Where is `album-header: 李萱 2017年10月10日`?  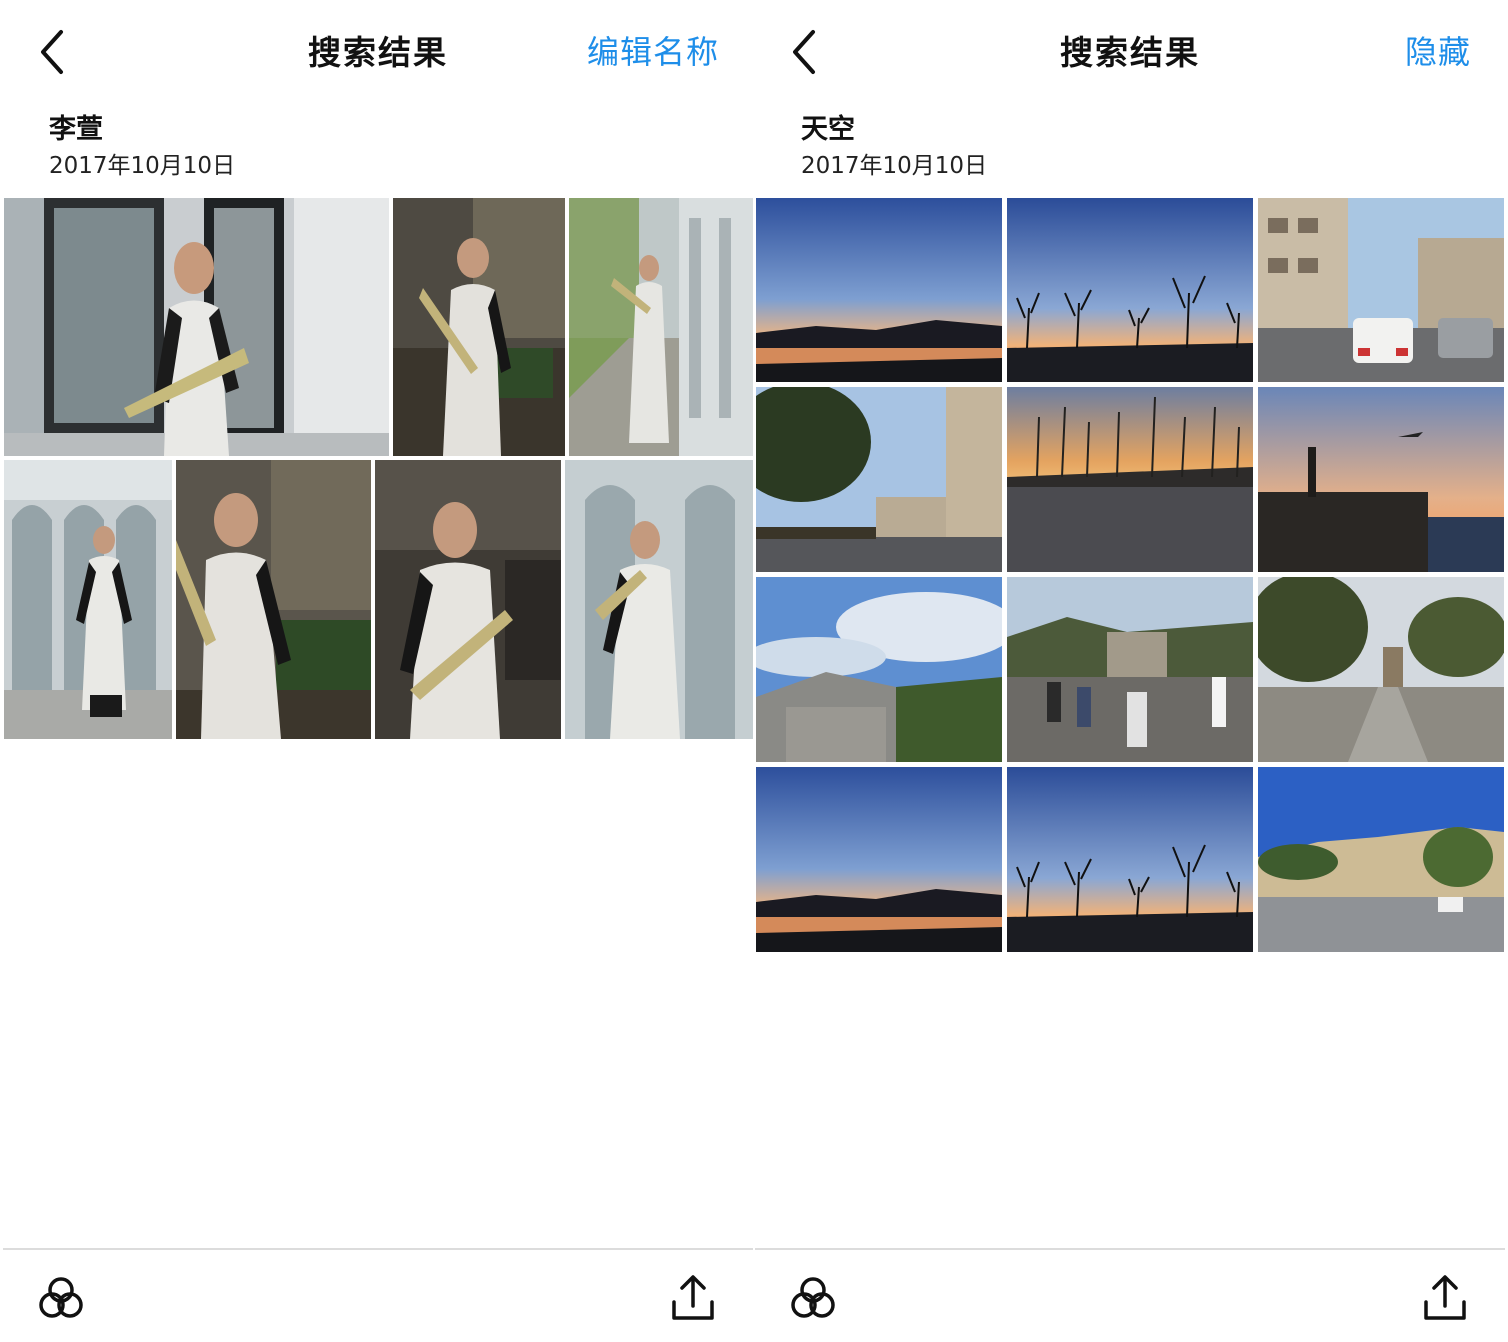
album-header: 李萱 2017年10月10日 is located at coordinates (142, 148).